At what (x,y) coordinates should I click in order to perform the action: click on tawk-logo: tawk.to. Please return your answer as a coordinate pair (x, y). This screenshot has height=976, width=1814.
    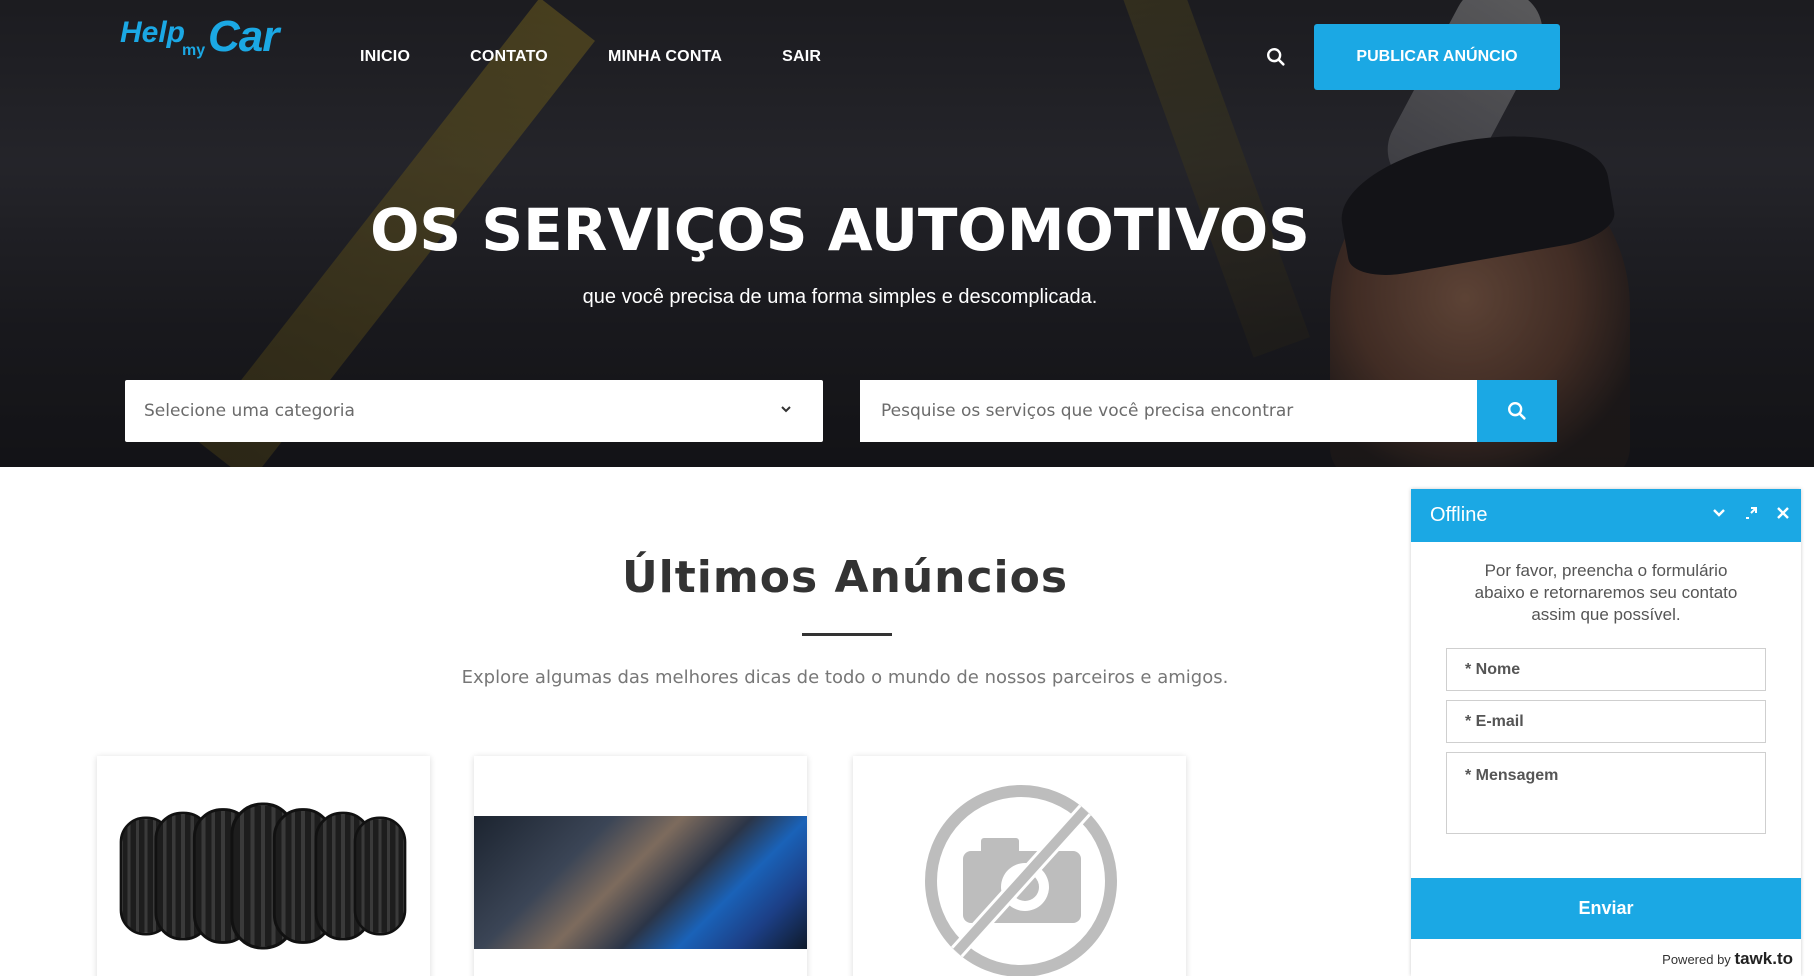
    Looking at the image, I should click on (1763, 958).